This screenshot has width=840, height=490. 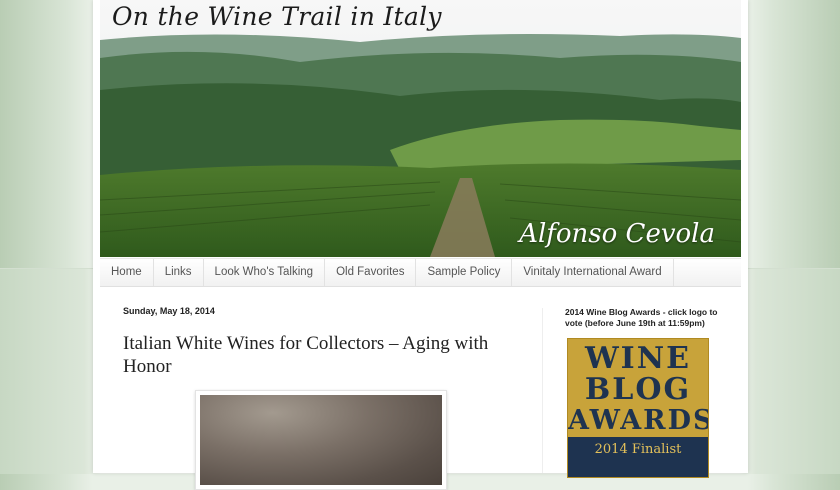 I want to click on nav-item-links: Links, so click(x=179, y=272).